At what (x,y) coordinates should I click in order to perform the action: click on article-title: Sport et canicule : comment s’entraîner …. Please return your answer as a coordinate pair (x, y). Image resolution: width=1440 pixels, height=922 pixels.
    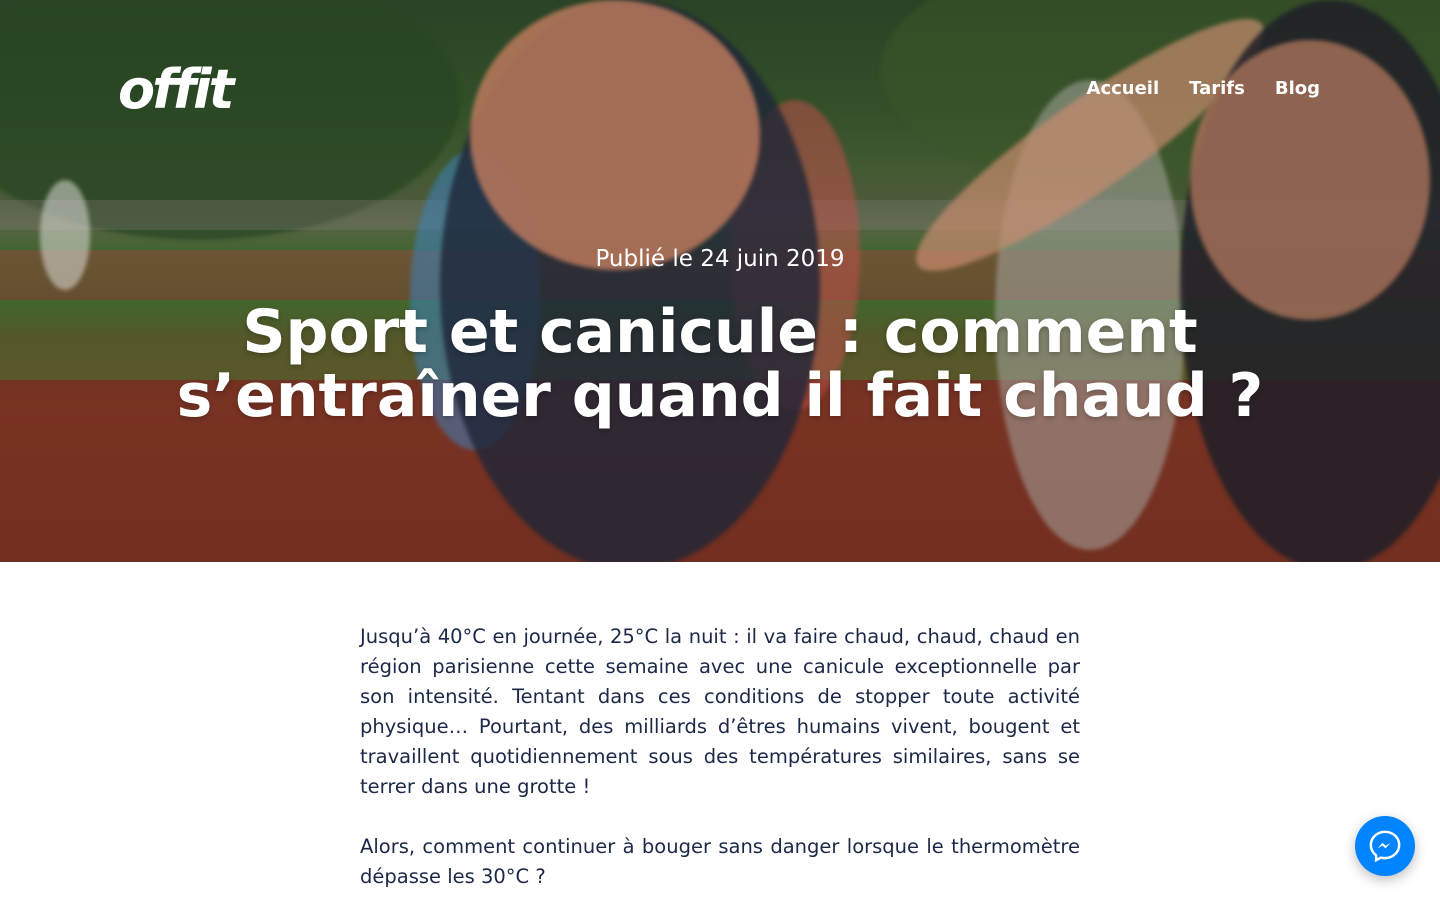
    Looking at the image, I should click on (720, 364).